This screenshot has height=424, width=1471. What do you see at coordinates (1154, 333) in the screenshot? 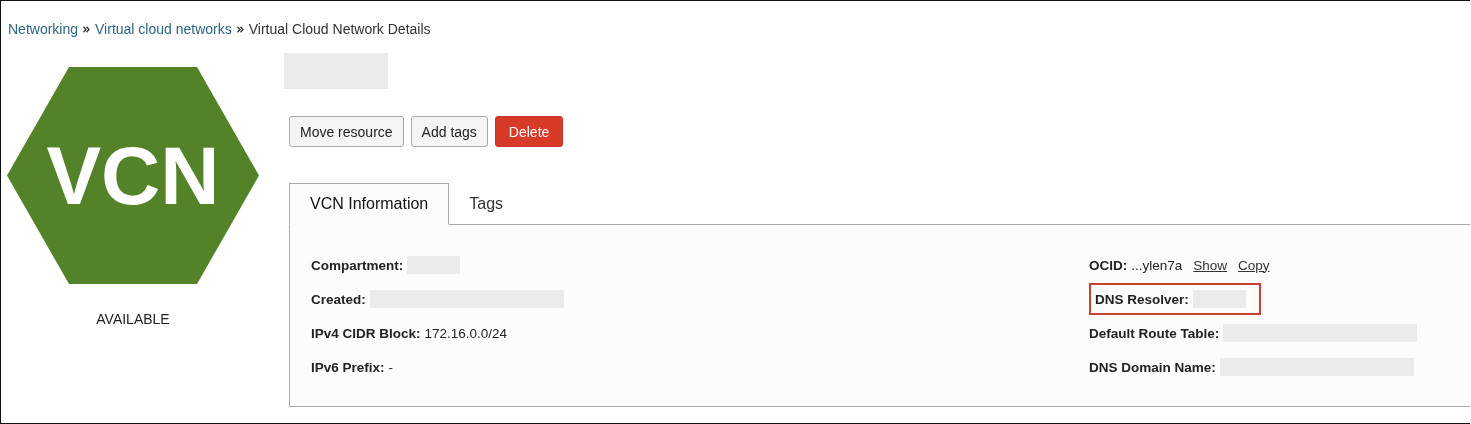
I see `field-label: Default Route Table:` at bounding box center [1154, 333].